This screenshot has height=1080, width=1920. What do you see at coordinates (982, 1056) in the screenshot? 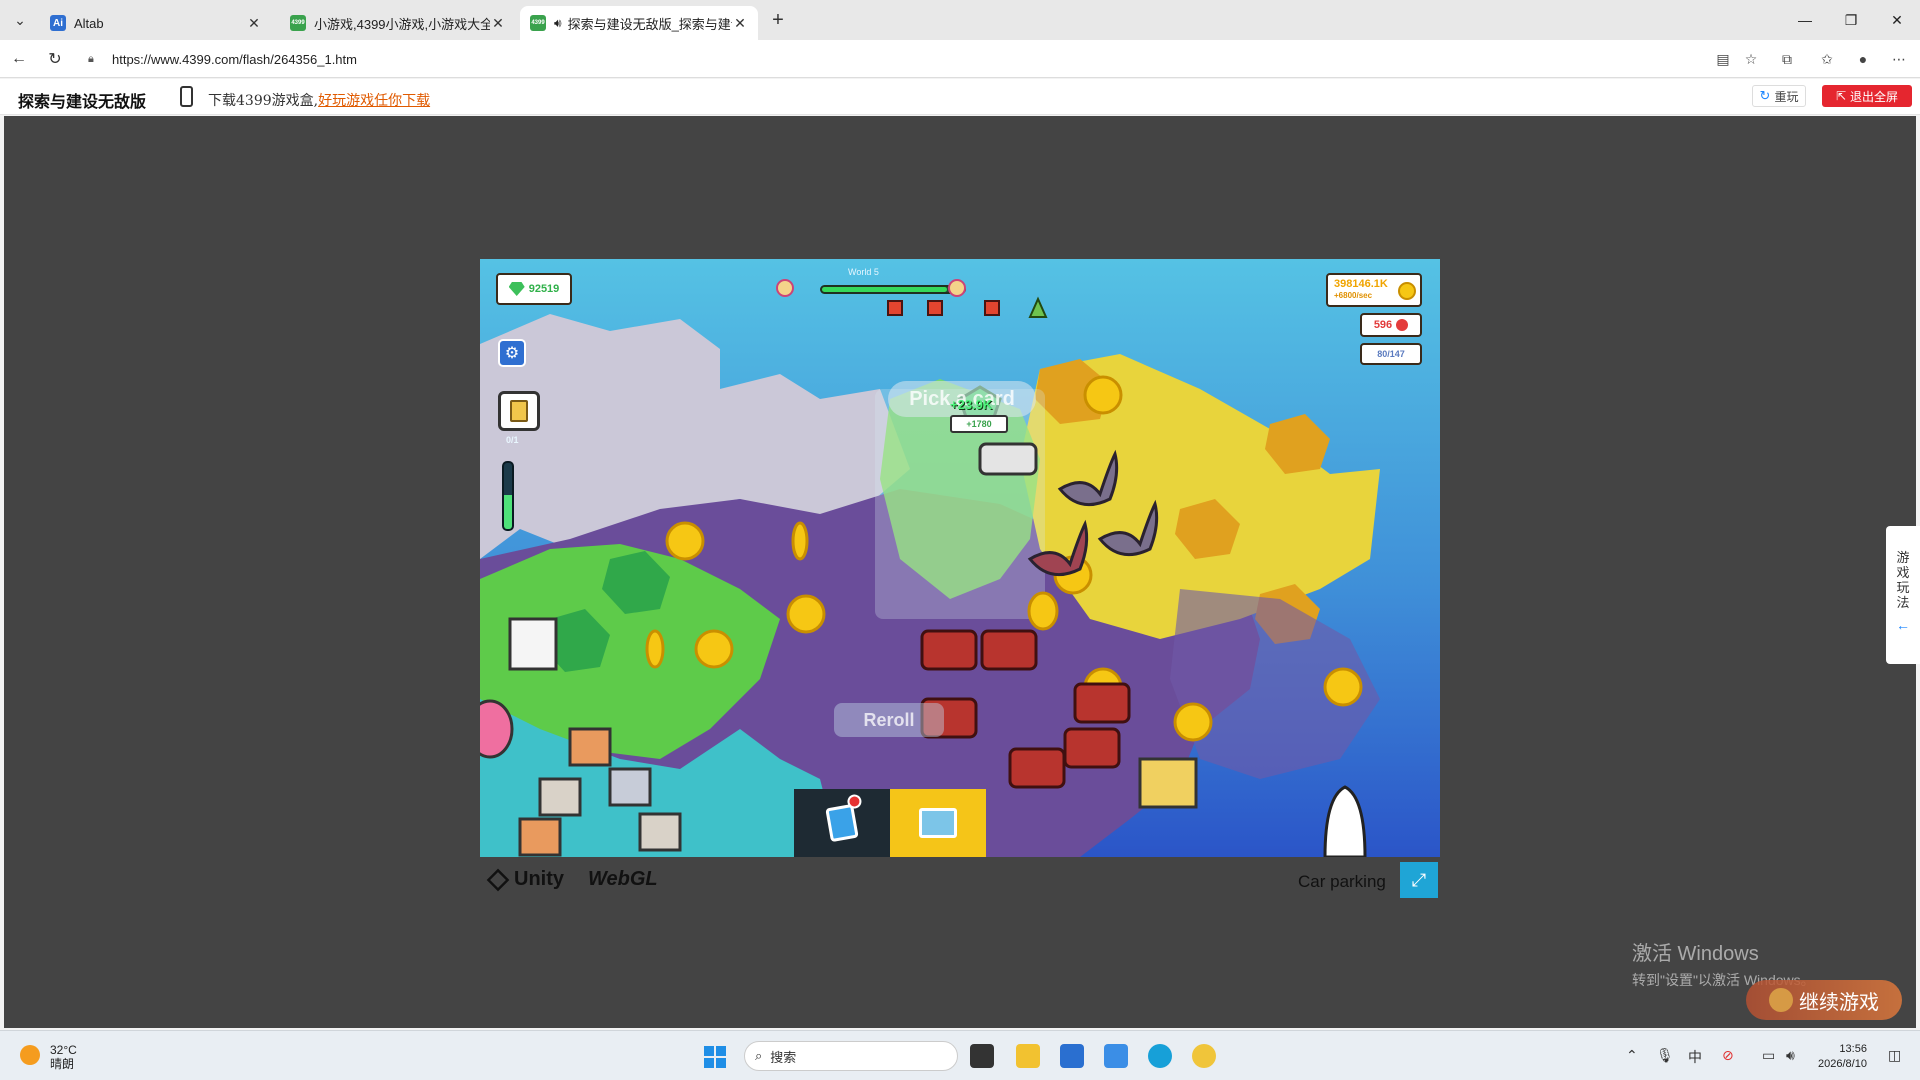
I see `task-view-icon` at bounding box center [982, 1056].